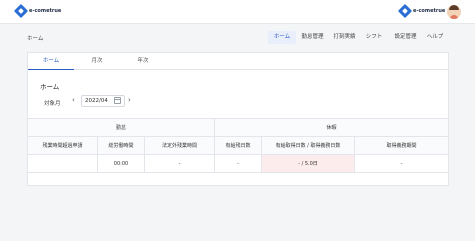  Describe the element at coordinates (308, 164) in the screenshot. I see `table-cell-highlight: - / 5.0日` at that location.